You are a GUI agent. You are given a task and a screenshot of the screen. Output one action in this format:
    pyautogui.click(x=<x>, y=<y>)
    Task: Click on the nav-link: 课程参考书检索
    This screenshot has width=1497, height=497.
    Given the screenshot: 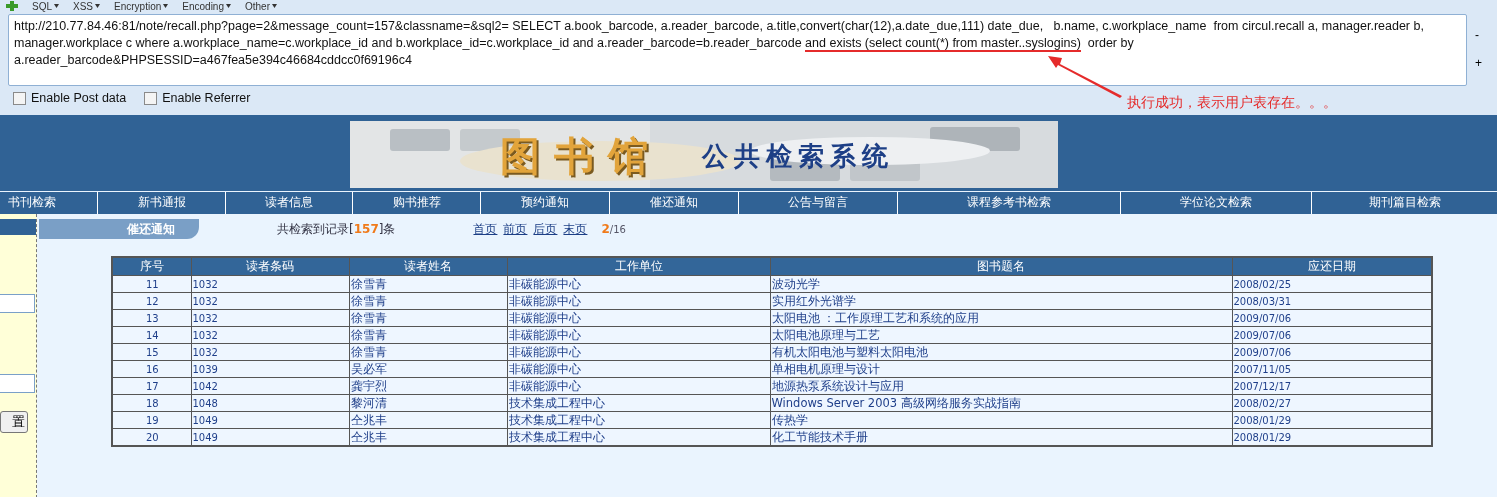 What is the action you would take?
    pyautogui.click(x=1008, y=203)
    